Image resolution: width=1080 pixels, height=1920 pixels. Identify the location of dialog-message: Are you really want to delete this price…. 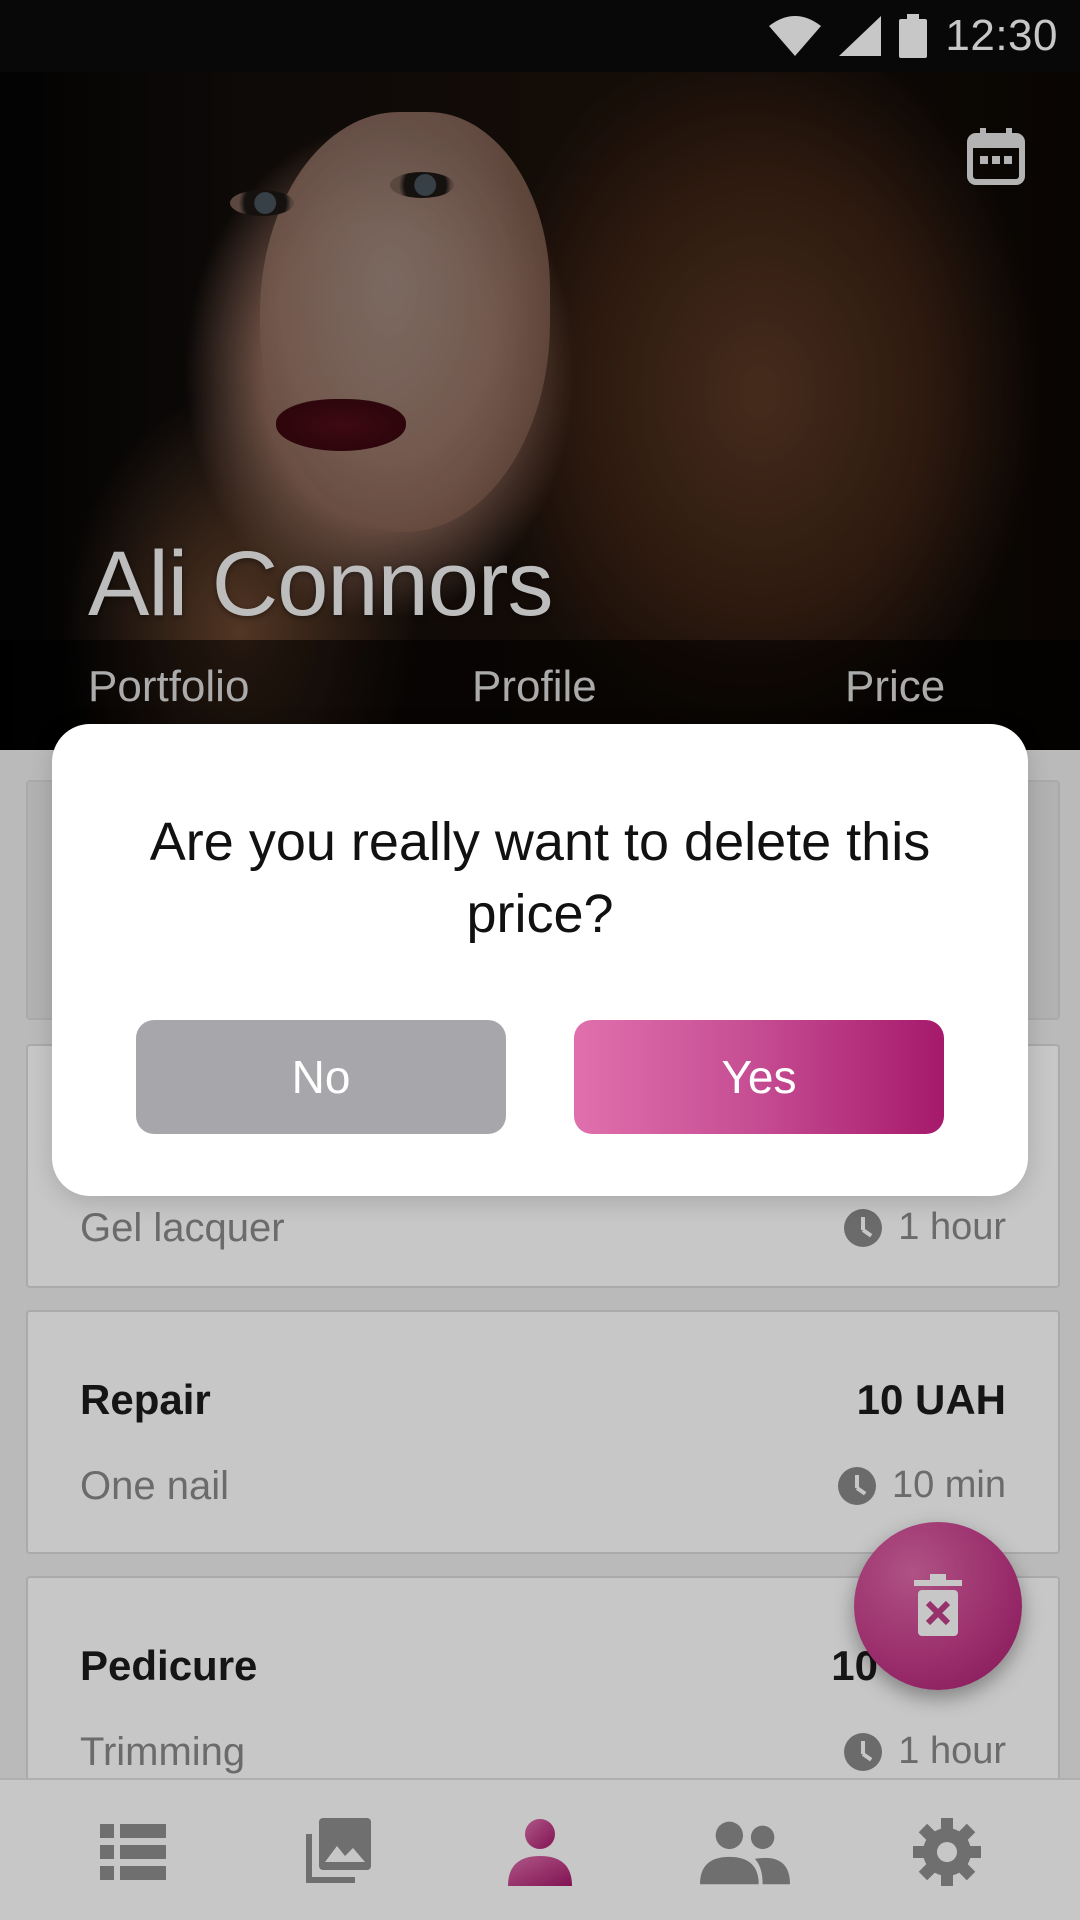
(540, 878).